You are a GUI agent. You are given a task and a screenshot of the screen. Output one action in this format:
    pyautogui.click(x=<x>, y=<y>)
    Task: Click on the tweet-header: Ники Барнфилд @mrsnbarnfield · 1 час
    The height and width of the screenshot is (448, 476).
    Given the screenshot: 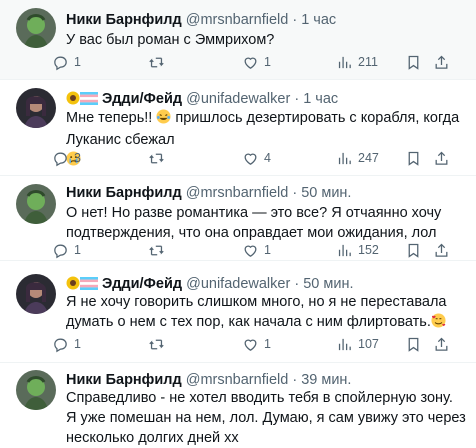 What is the action you would take?
    pyautogui.click(x=266, y=20)
    